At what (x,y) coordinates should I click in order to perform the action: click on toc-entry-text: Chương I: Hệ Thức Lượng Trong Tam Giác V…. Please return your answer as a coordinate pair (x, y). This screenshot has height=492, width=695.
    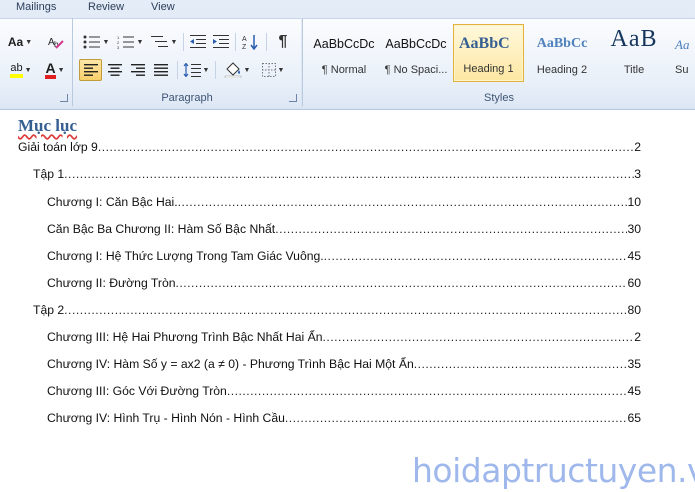
    Looking at the image, I should click on (185, 256).